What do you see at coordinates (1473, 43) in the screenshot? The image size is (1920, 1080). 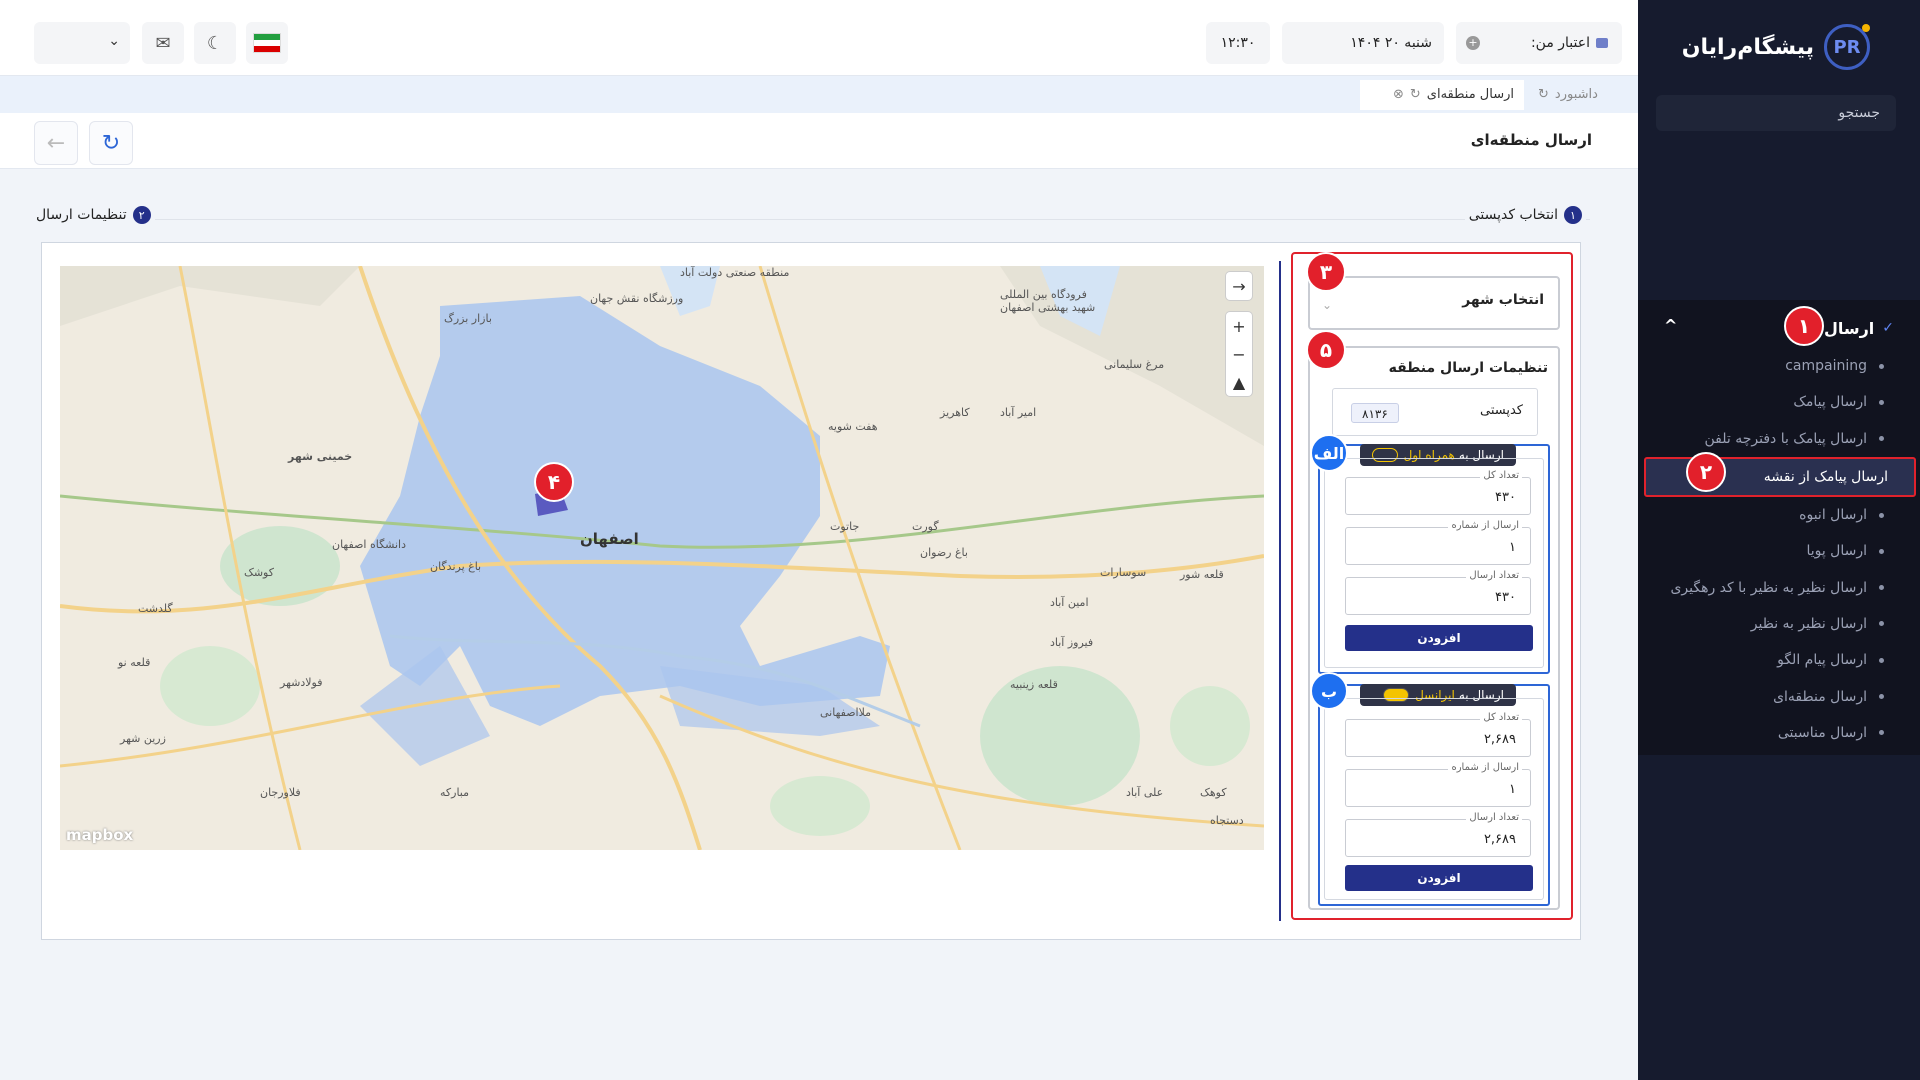 I see `plus-icon: +` at bounding box center [1473, 43].